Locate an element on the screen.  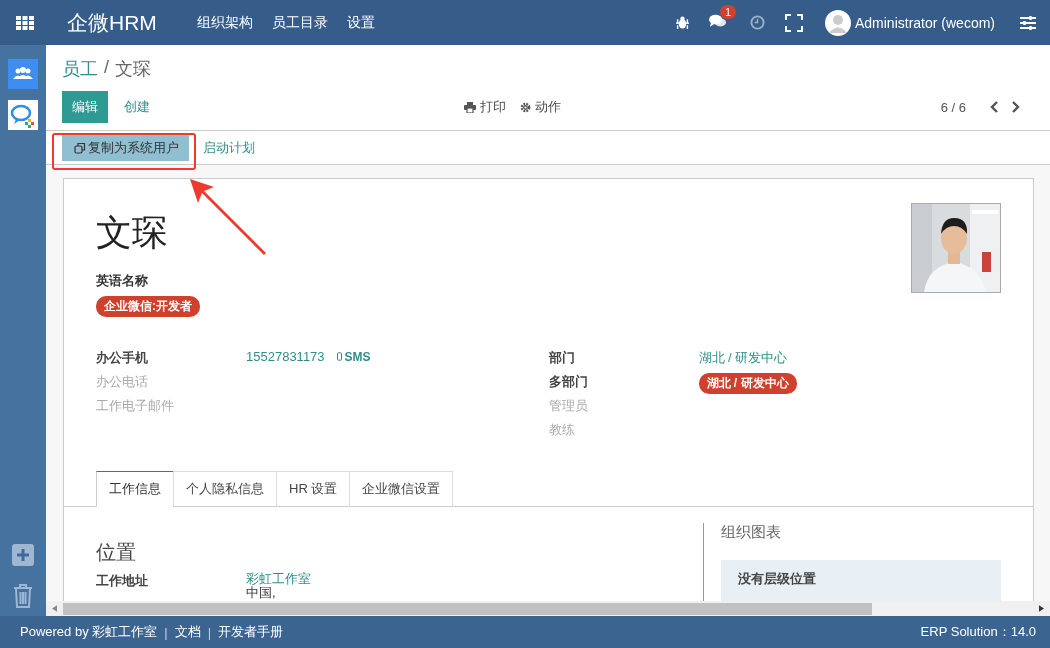
notification-badge: 1 is located at coordinates (728, 12).